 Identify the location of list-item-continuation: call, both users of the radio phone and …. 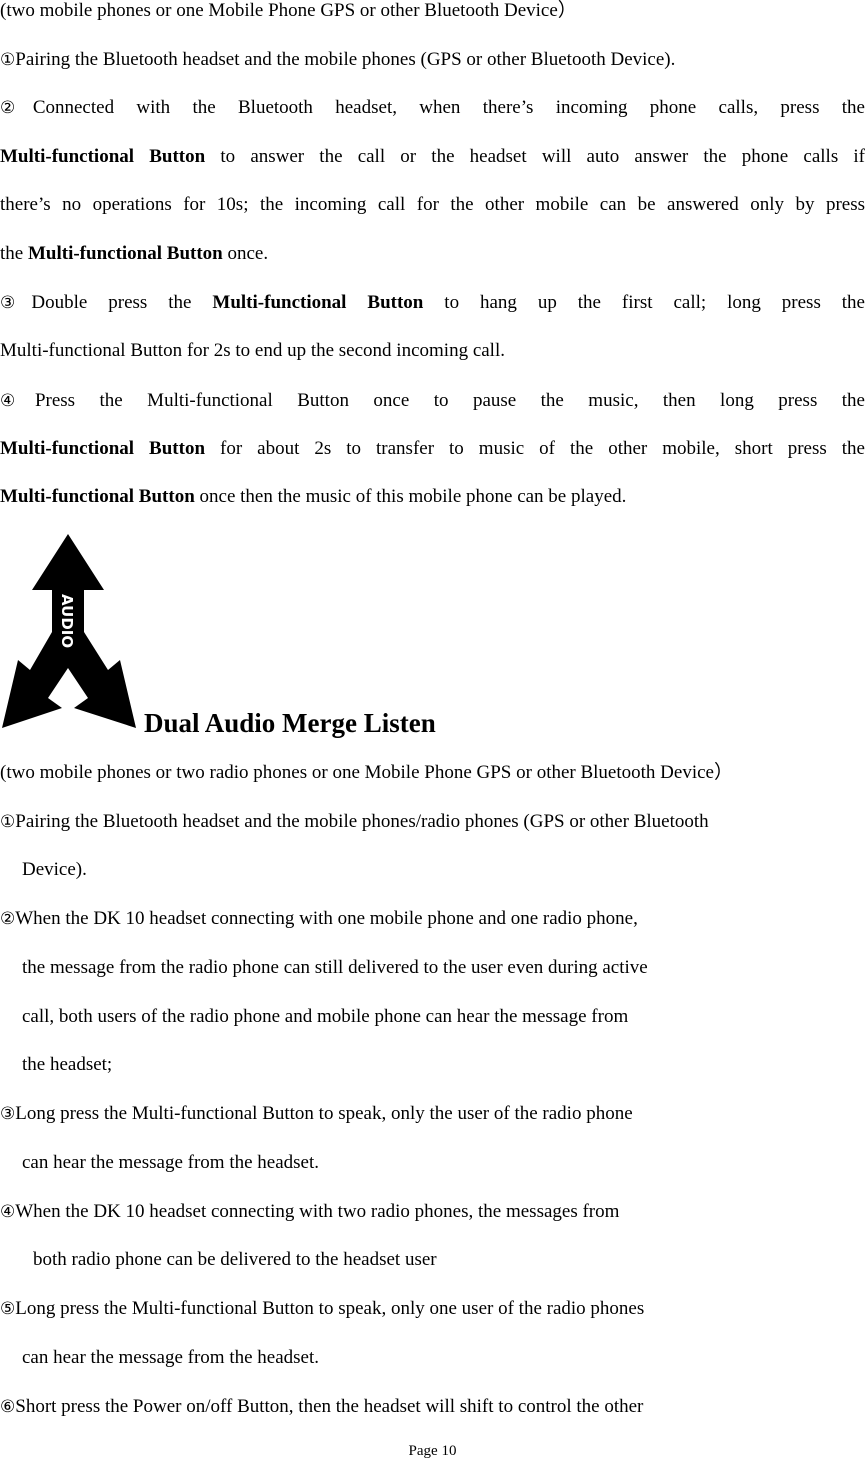
(325, 1016).